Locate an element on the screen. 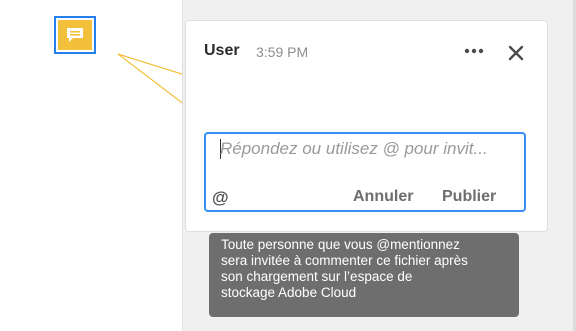  tooltip-line: son chargement sur l’espace de is located at coordinates (317, 276).